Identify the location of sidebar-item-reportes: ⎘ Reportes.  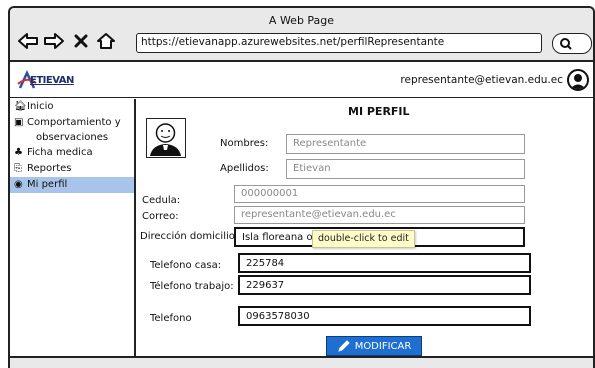
(72, 169).